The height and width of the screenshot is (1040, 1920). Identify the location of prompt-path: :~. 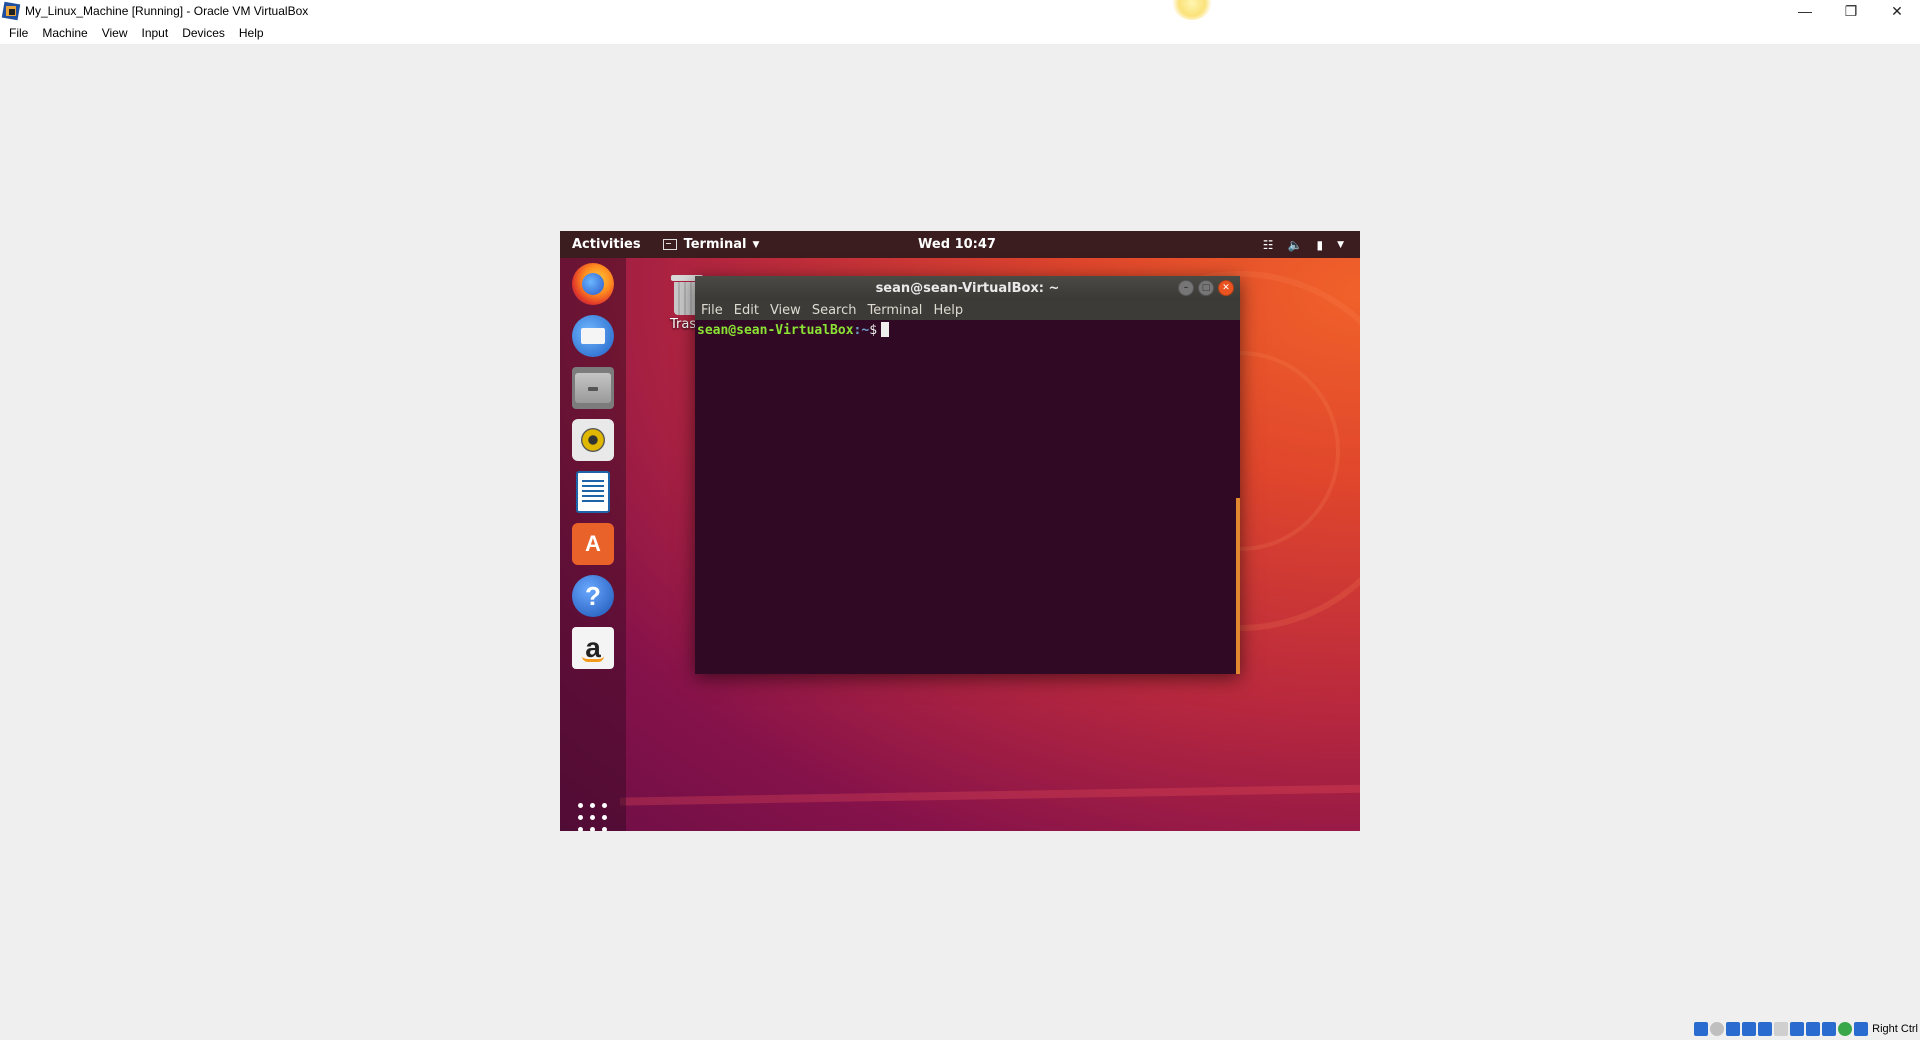
(861, 330).